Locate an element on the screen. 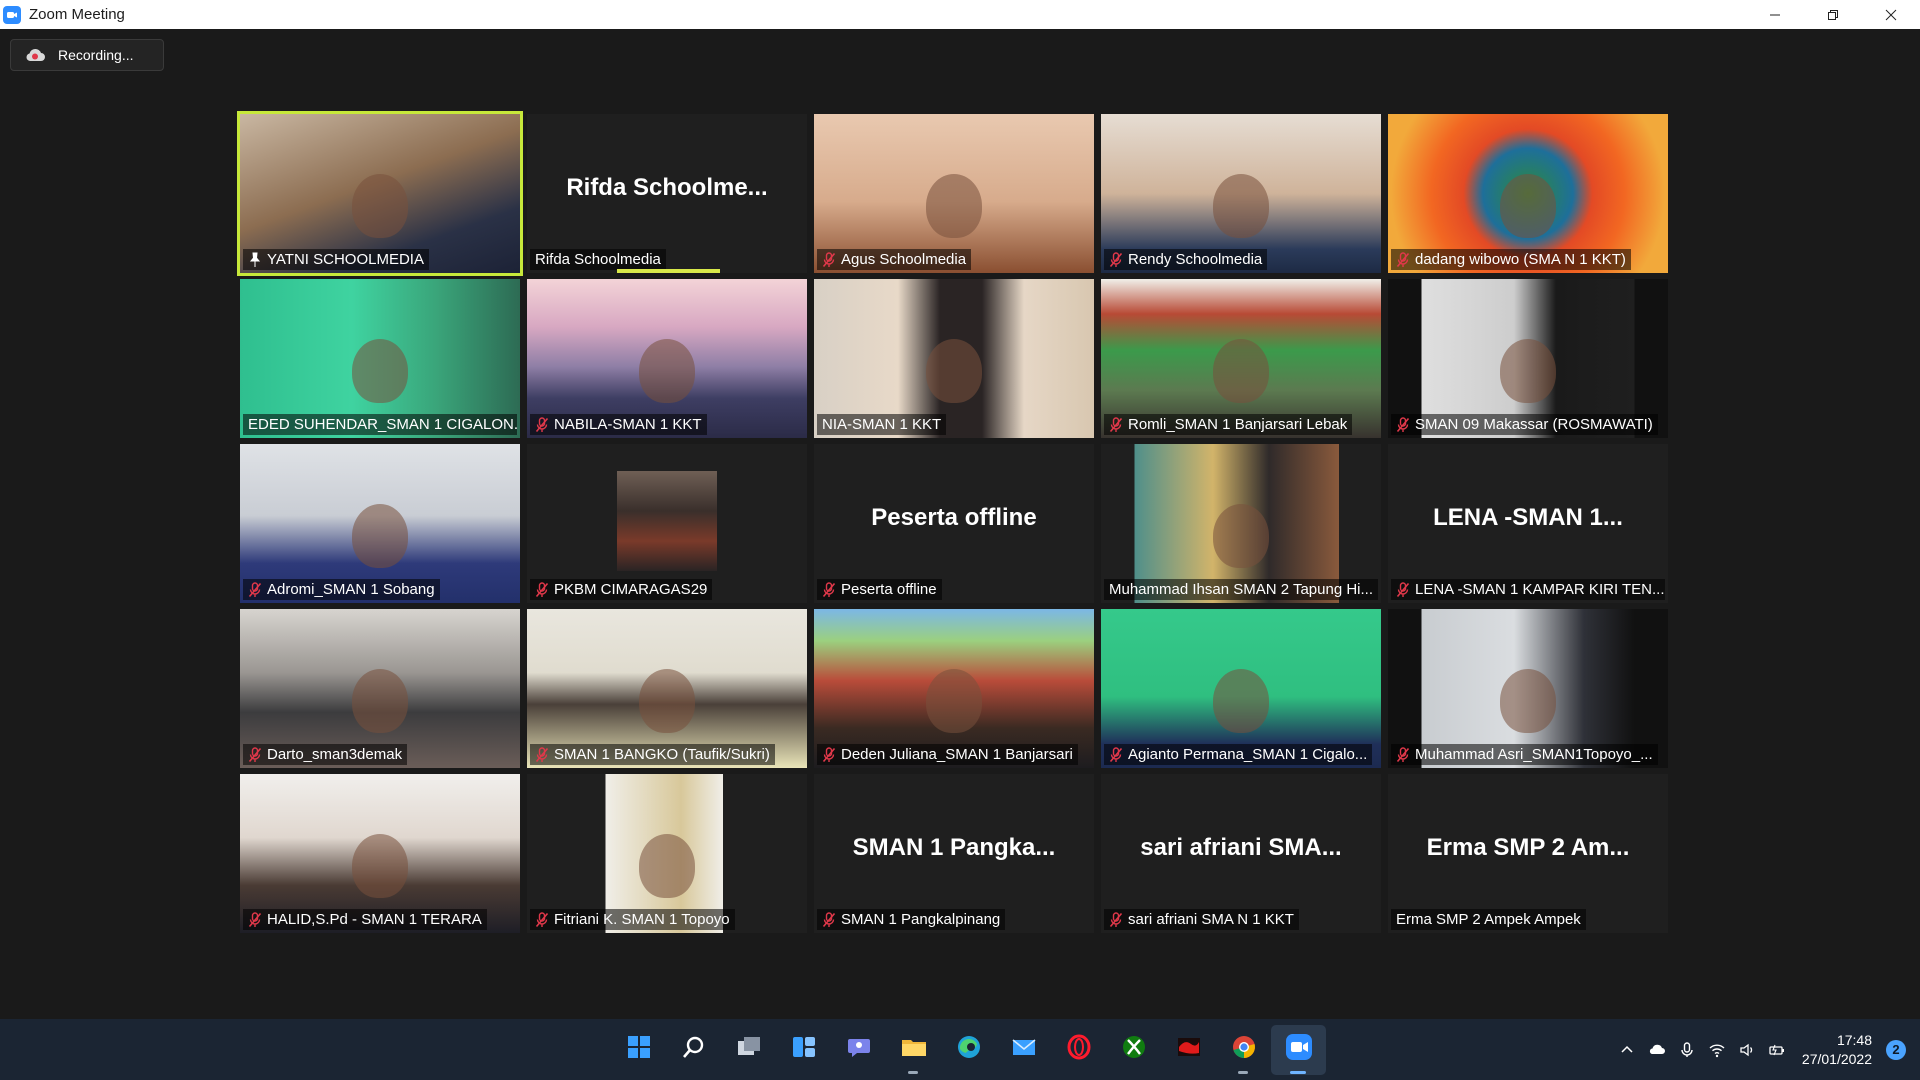  participant-tile: SMAN 09 Makassar (ROSMAWATI) is located at coordinates (1528, 358).